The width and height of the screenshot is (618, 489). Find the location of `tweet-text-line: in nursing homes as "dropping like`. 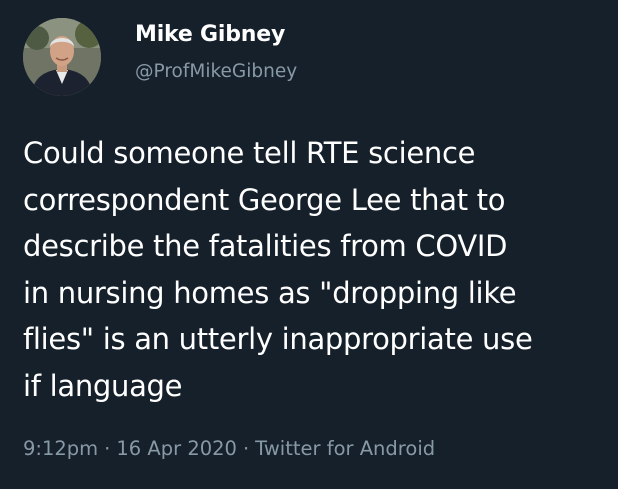

tweet-text-line: in nursing homes as "dropping like is located at coordinates (270, 292).